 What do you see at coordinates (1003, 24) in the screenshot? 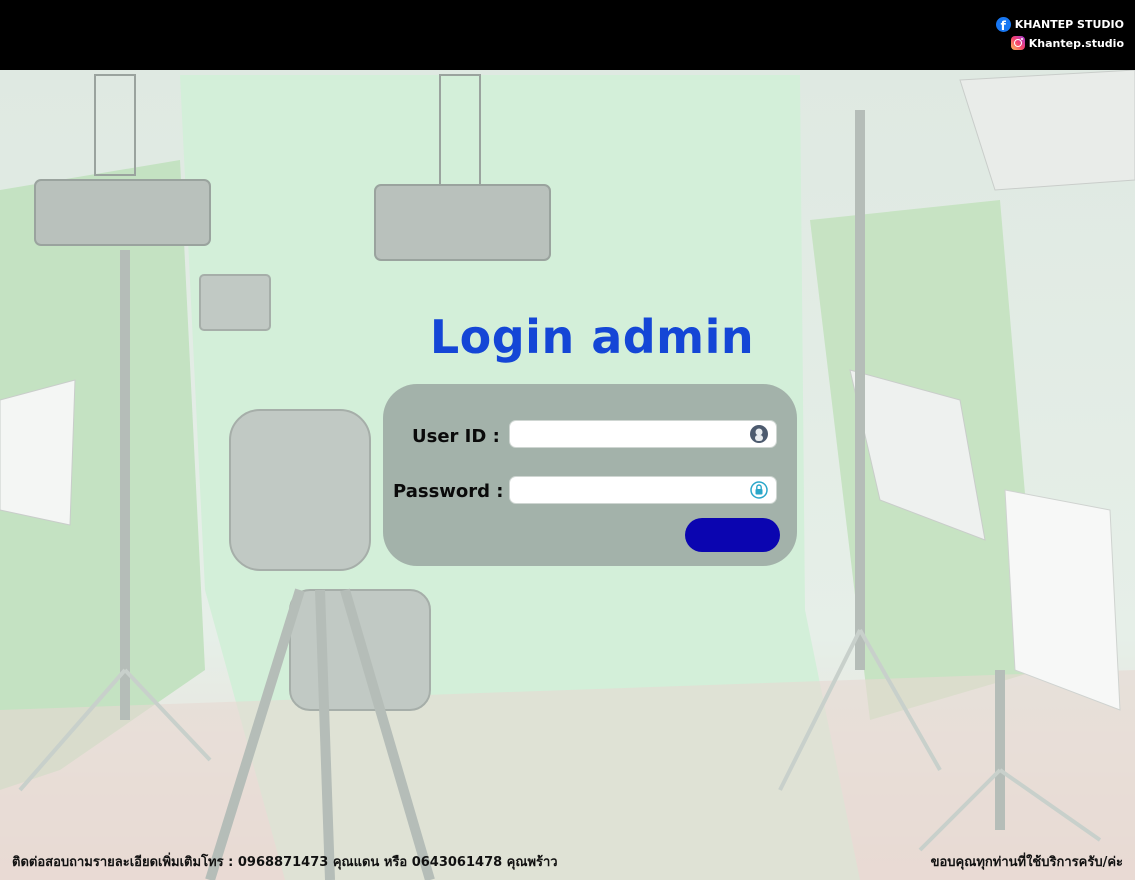
I see `facebook-icon: f` at bounding box center [1003, 24].